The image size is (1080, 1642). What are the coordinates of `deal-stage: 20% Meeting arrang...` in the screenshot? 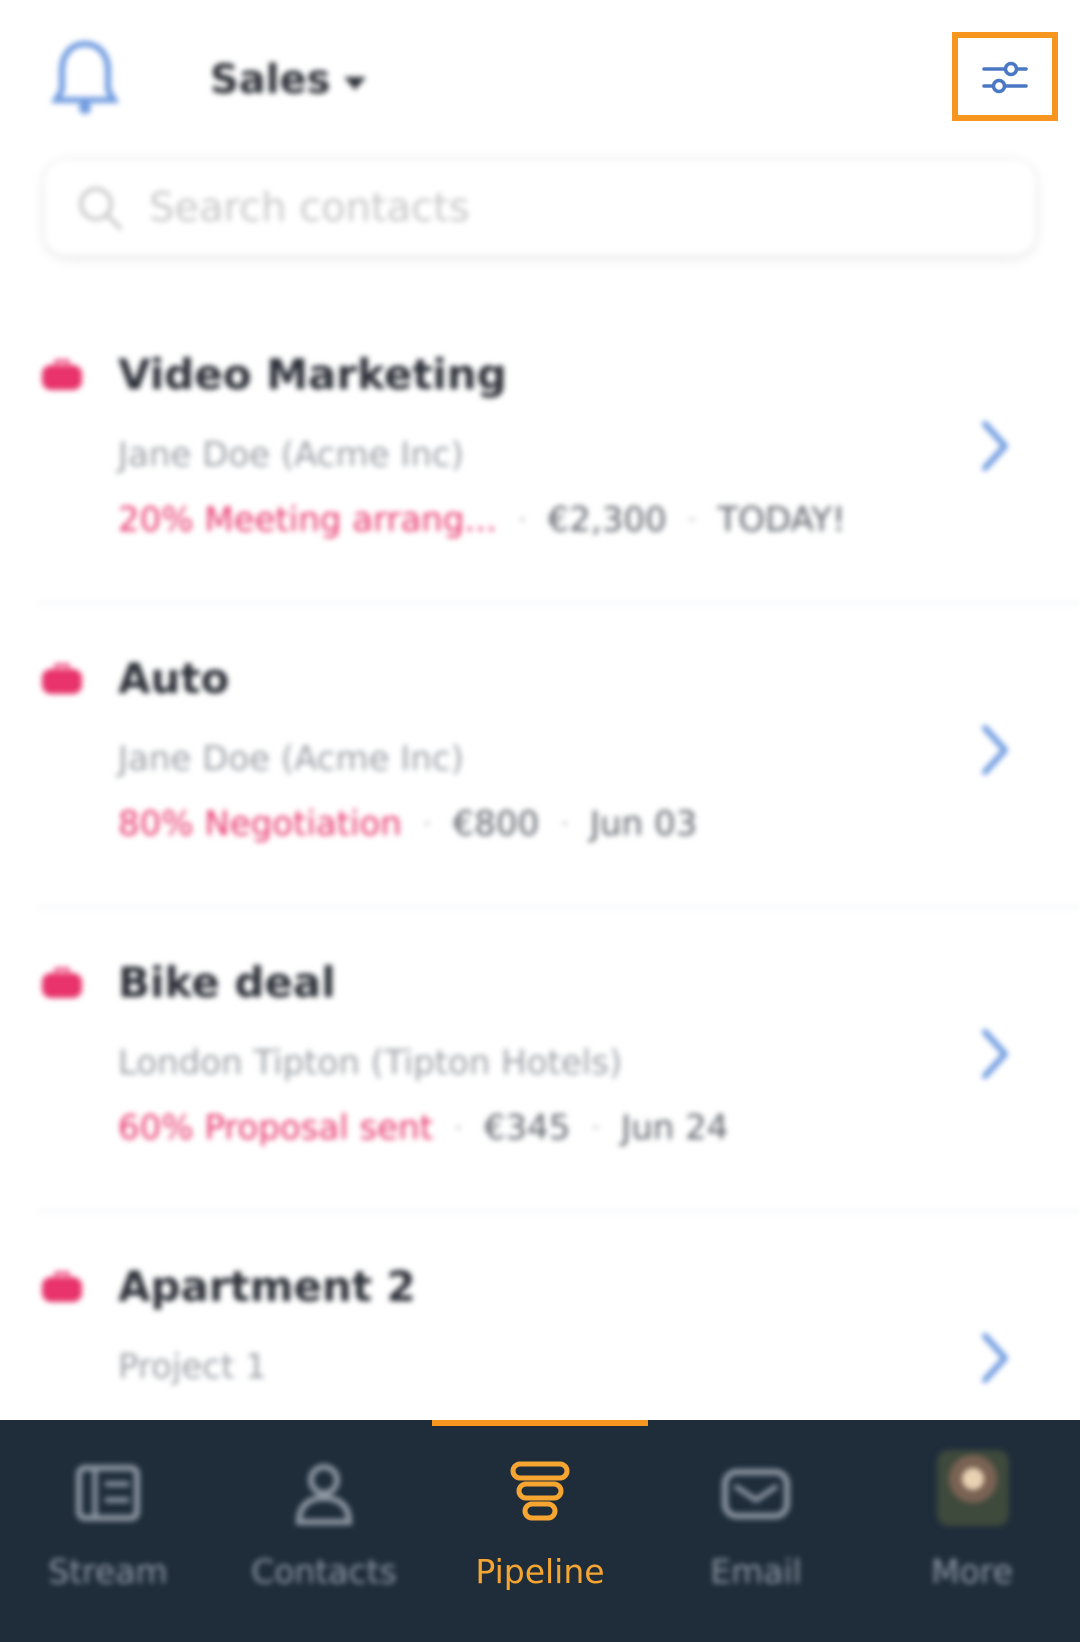 It's located at (307, 520).